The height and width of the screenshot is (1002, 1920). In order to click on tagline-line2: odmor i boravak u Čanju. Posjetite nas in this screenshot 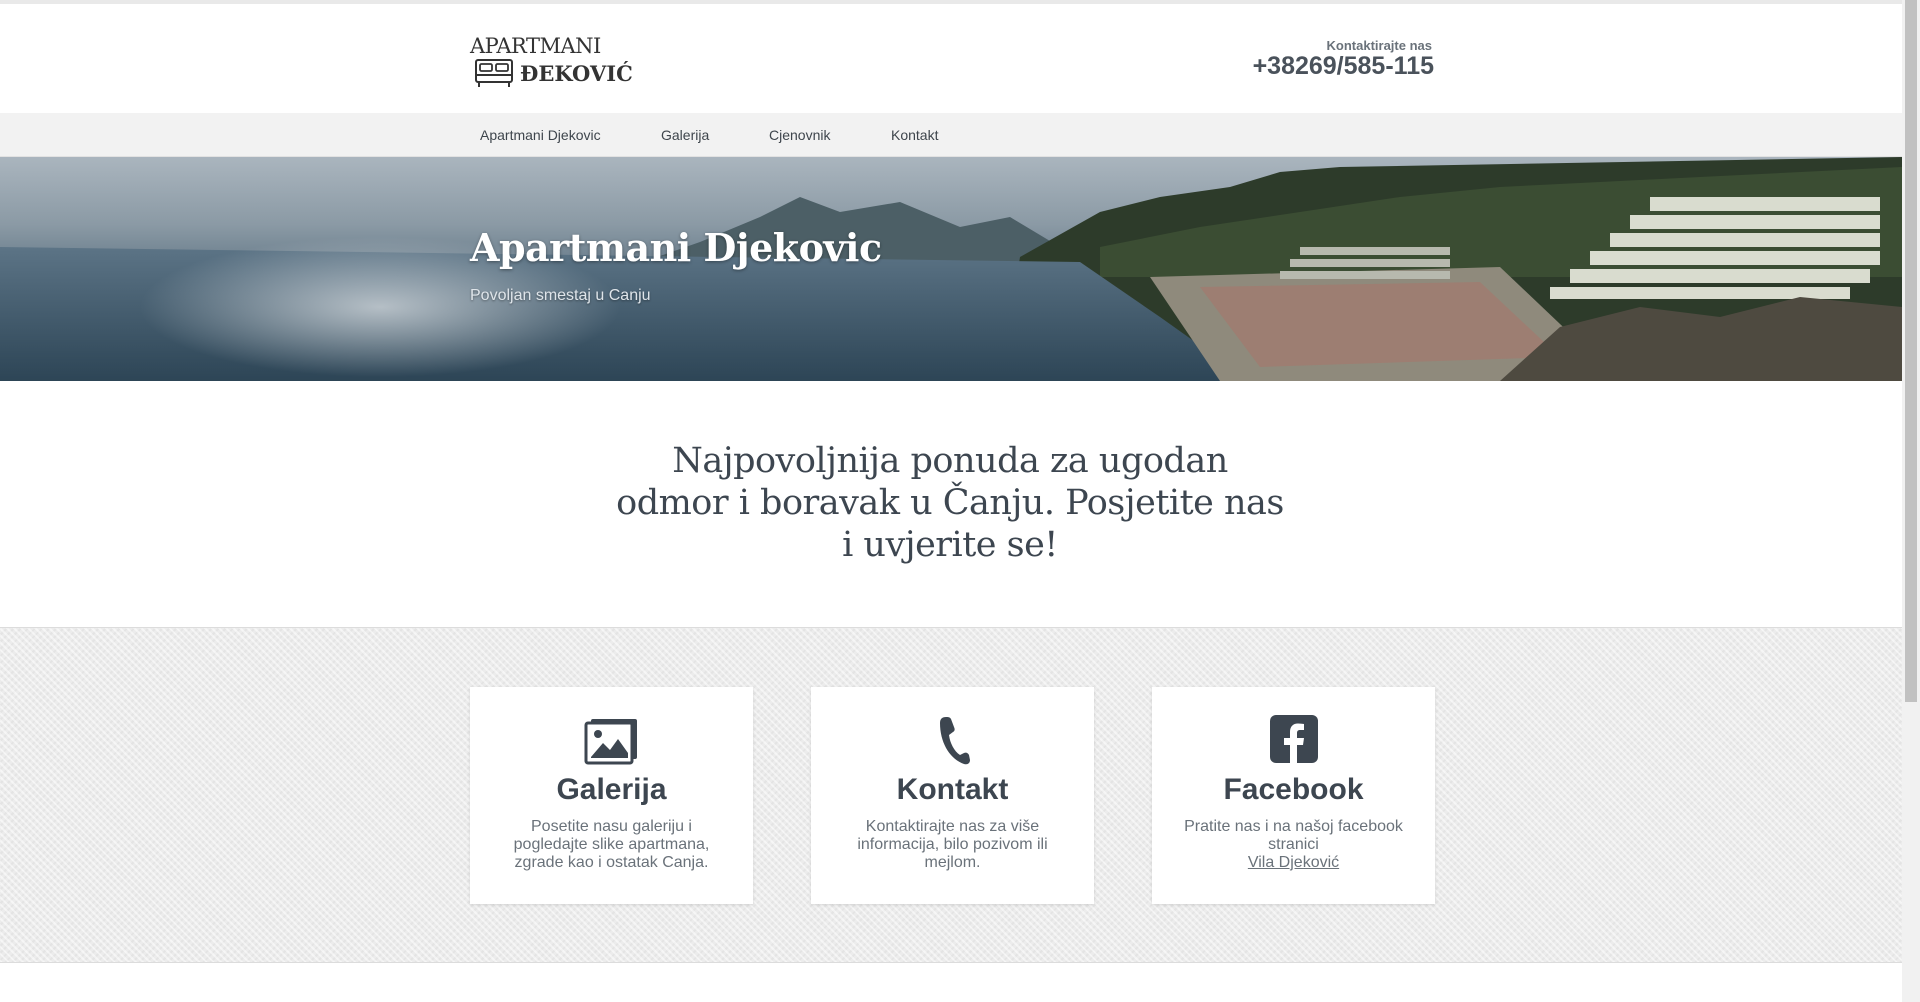, I will do `click(950, 503)`.